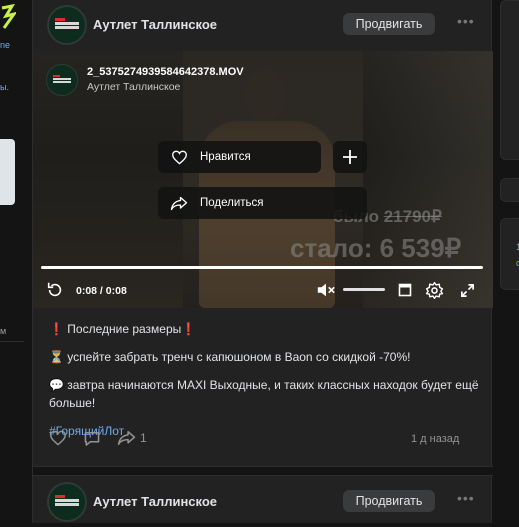 Image resolution: width=519 pixels, height=527 pixels. I want to click on heart-icon, so click(179, 157).